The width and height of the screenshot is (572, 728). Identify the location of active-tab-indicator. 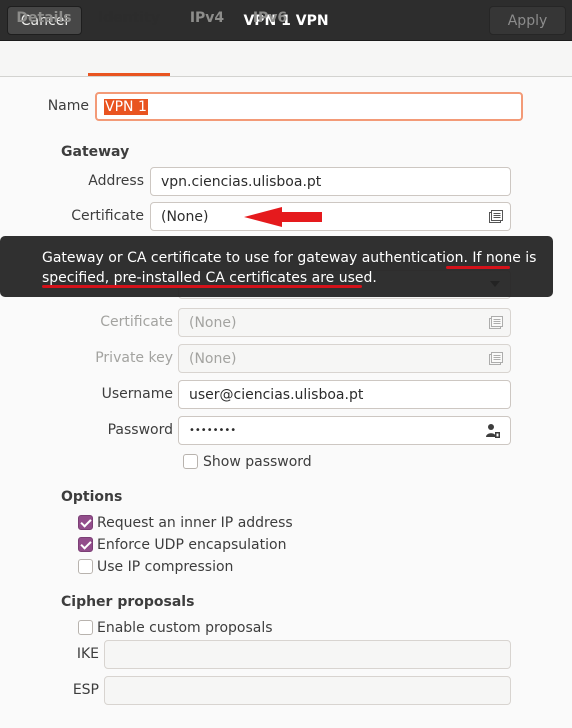
(129, 74).